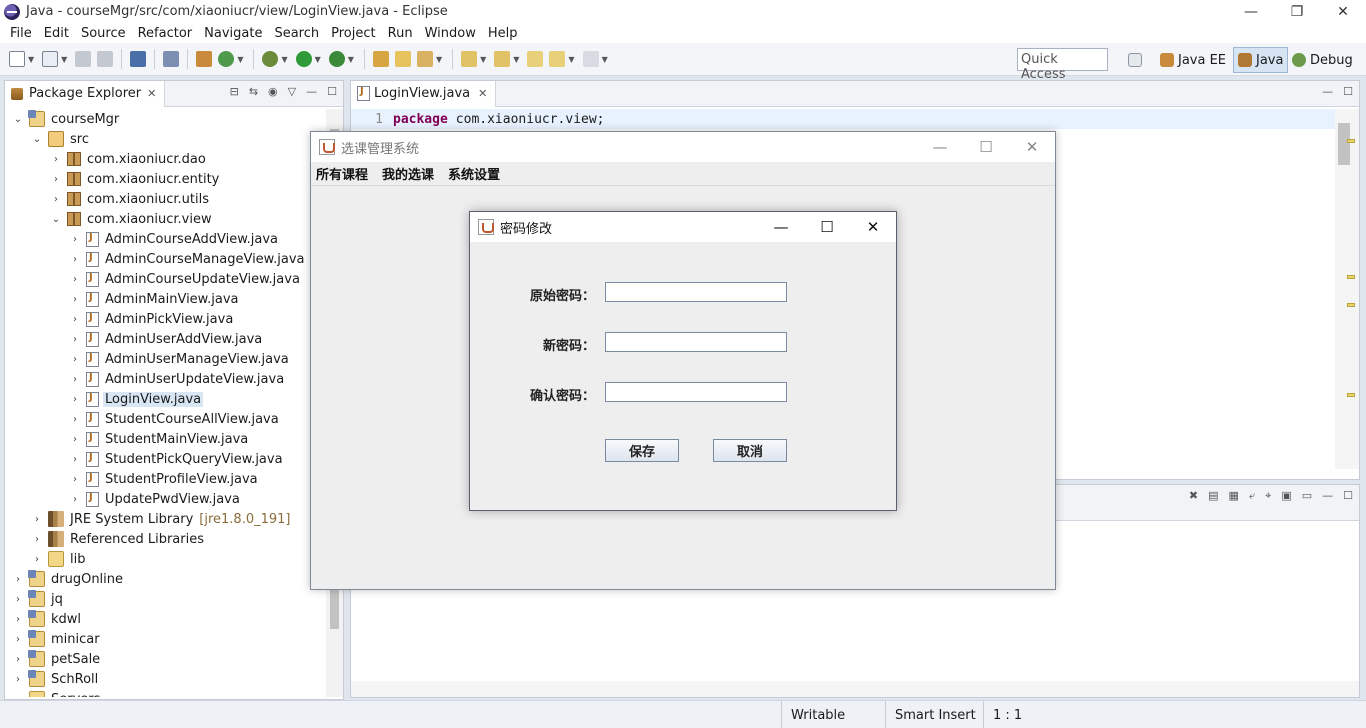 Image resolution: width=1366 pixels, height=728 pixels. What do you see at coordinates (137, 399) in the screenshot?
I see `tree-item: › LoginView.java` at bounding box center [137, 399].